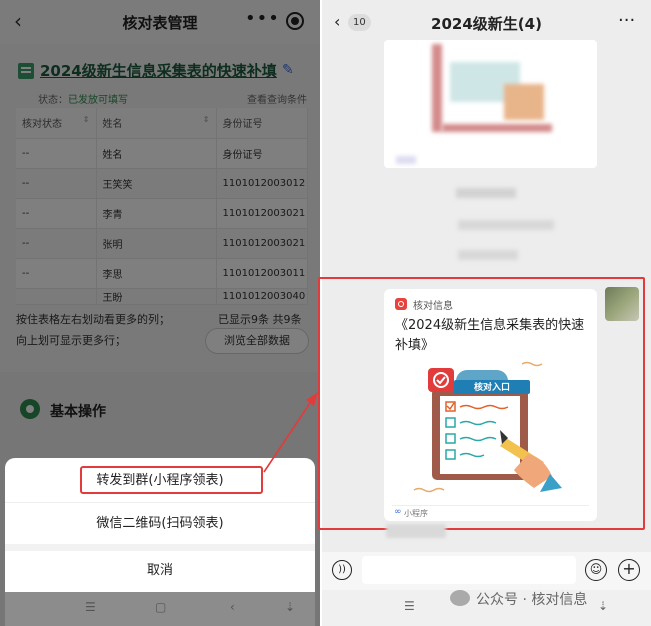 The height and width of the screenshot is (626, 651). What do you see at coordinates (160, 547) in the screenshot?
I see `action-sheet-divider` at bounding box center [160, 547].